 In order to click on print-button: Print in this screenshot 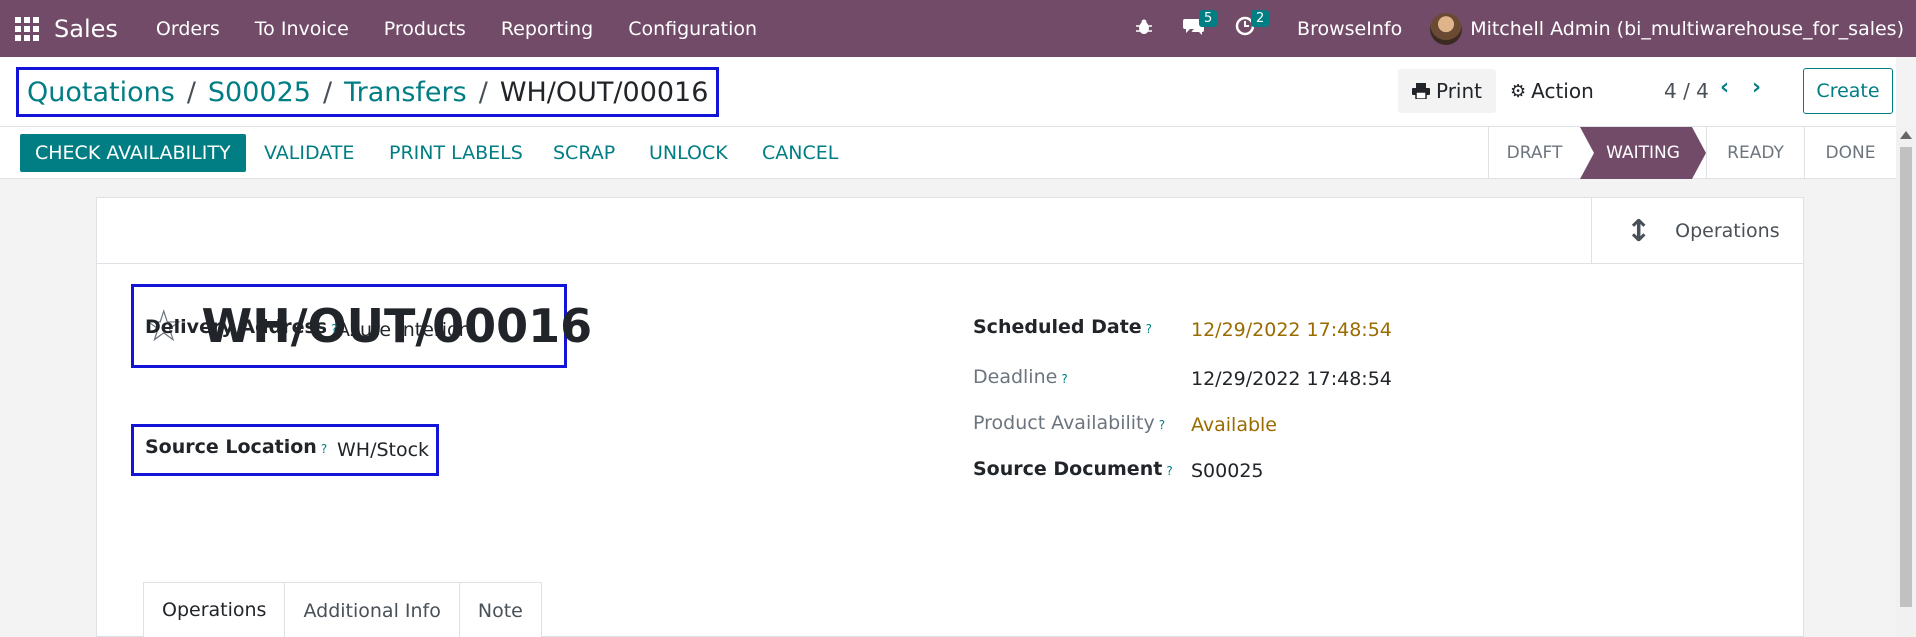, I will do `click(1447, 91)`.